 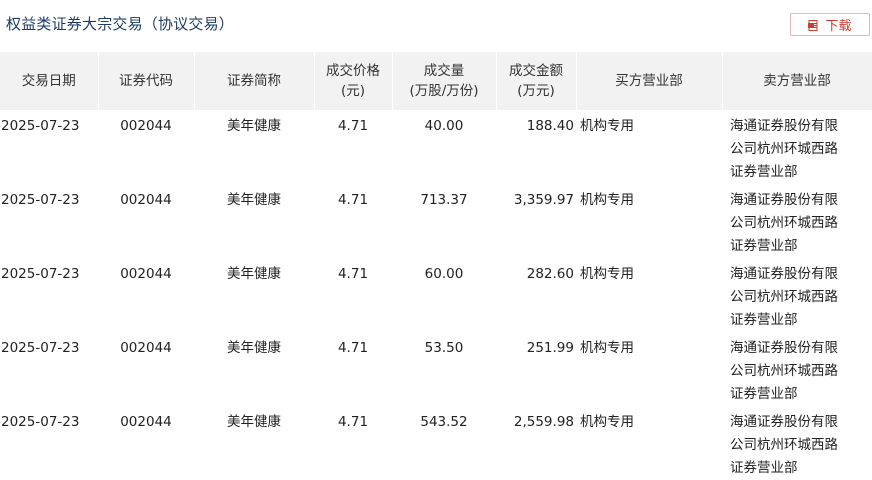 What do you see at coordinates (444, 274) in the screenshot?
I see `cell-volume: 60.00` at bounding box center [444, 274].